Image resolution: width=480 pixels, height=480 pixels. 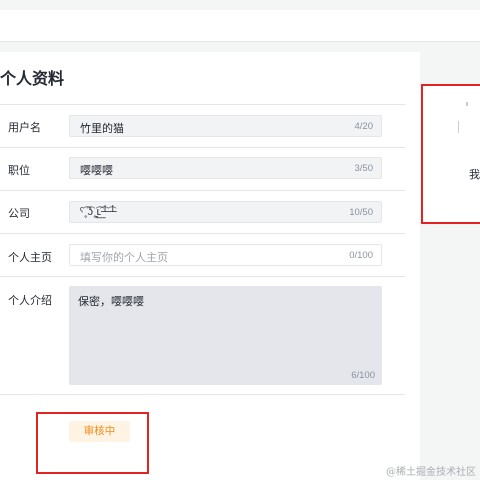 I want to click on page-title: 个人资料, so click(x=32, y=79).